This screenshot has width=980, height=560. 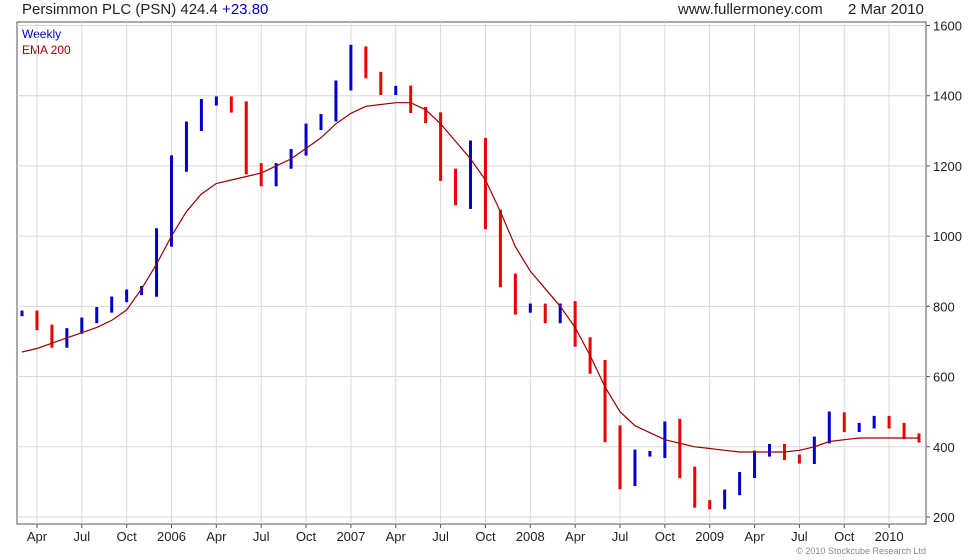 I want to click on y-tick-label: 1400, so click(x=947, y=96).